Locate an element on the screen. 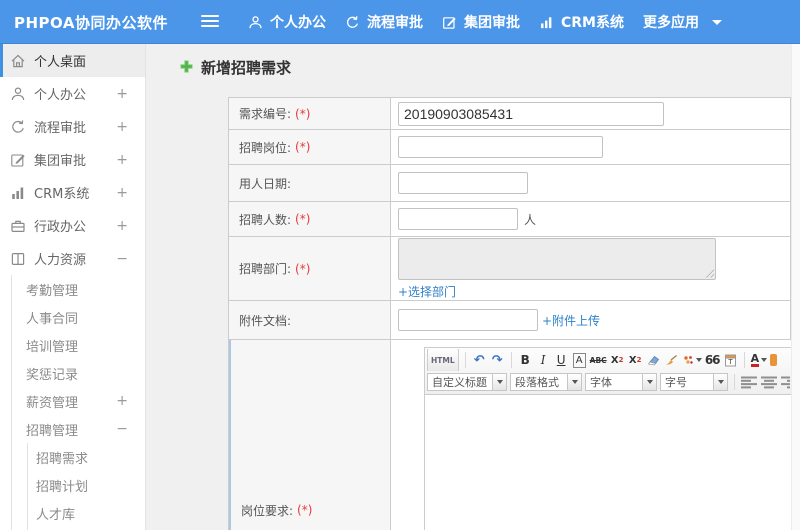 This screenshot has height=530, width=800. hamburger-menu-icon is located at coordinates (210, 22).